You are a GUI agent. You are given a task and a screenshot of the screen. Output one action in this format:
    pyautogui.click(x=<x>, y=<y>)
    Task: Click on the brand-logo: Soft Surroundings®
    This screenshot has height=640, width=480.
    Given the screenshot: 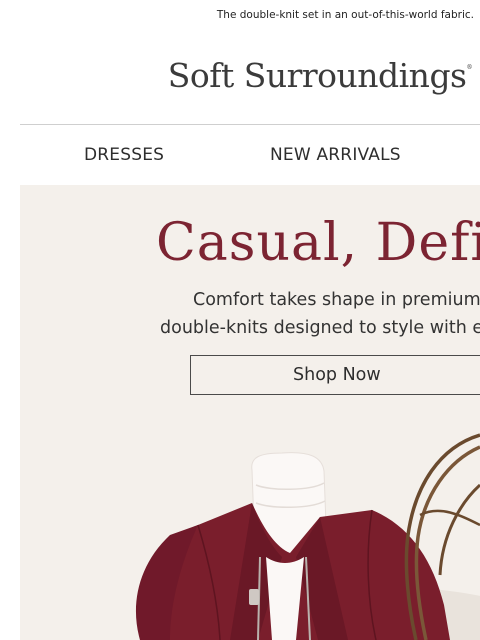 What is the action you would take?
    pyautogui.click(x=320, y=75)
    